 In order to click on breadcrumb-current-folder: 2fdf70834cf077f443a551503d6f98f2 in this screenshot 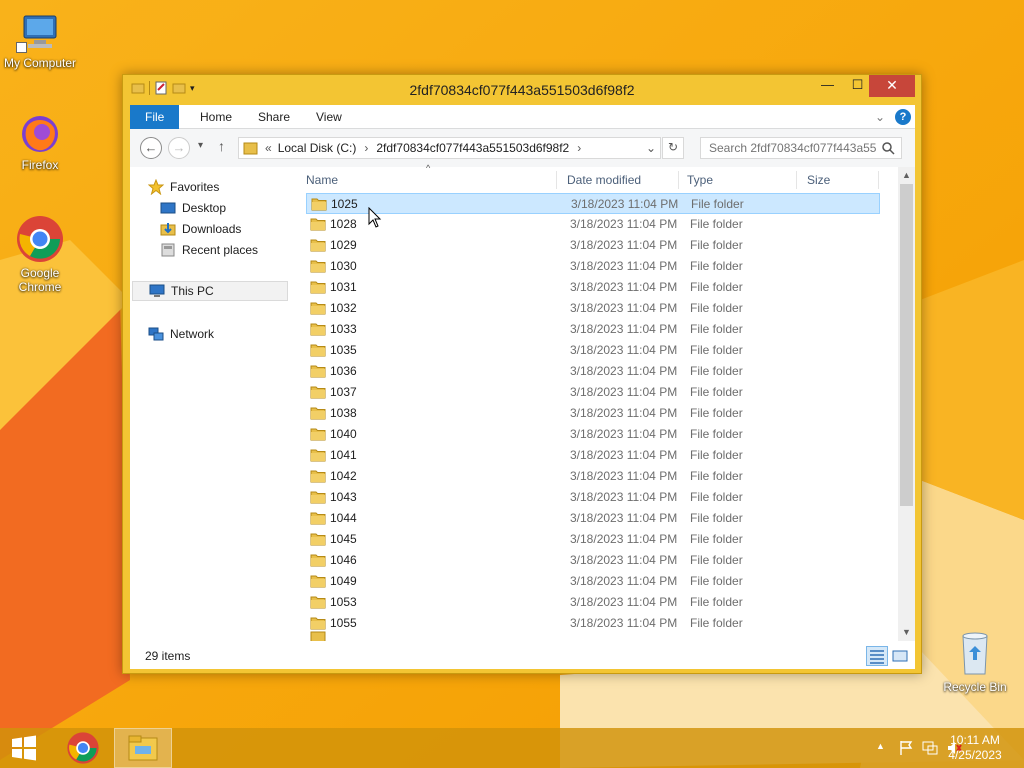, I will do `click(472, 148)`.